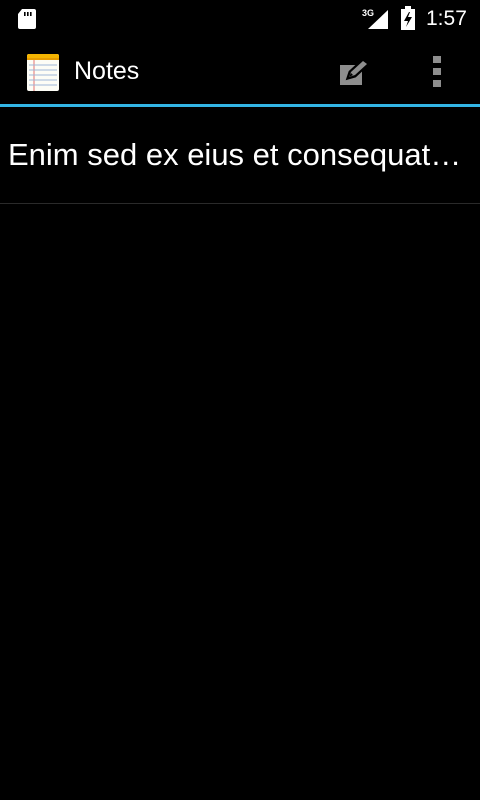 The image size is (480, 800). Describe the element at coordinates (240, 19) in the screenshot. I see `status-bar: 3G 1:57` at that location.